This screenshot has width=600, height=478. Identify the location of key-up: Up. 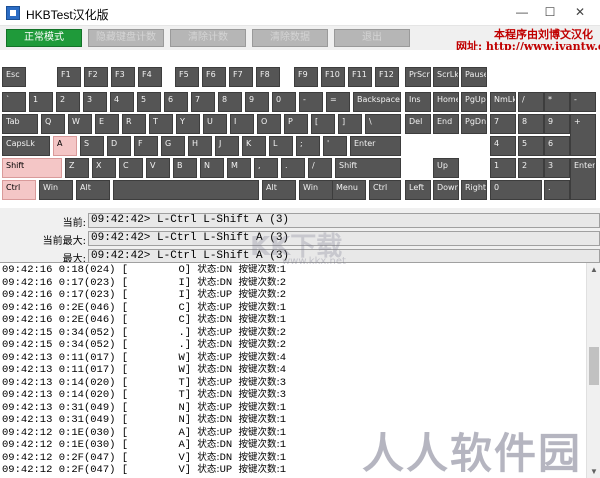
(446, 168).